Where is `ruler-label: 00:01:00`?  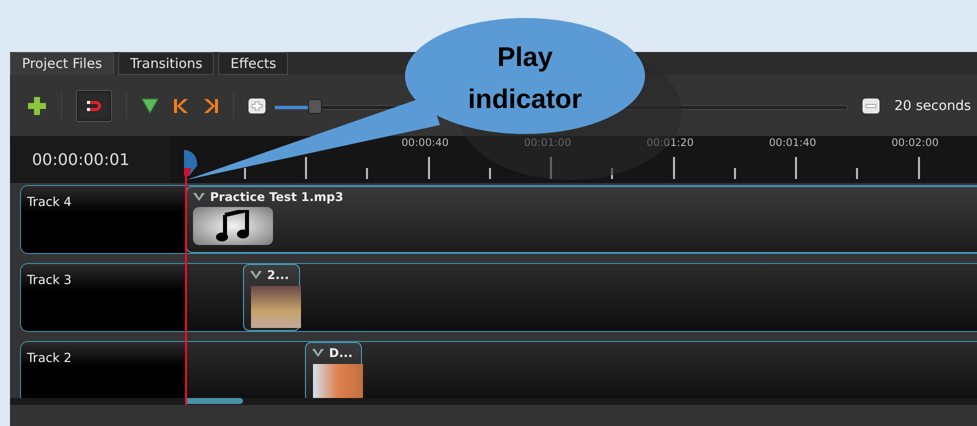 ruler-label: 00:01:00 is located at coordinates (548, 143).